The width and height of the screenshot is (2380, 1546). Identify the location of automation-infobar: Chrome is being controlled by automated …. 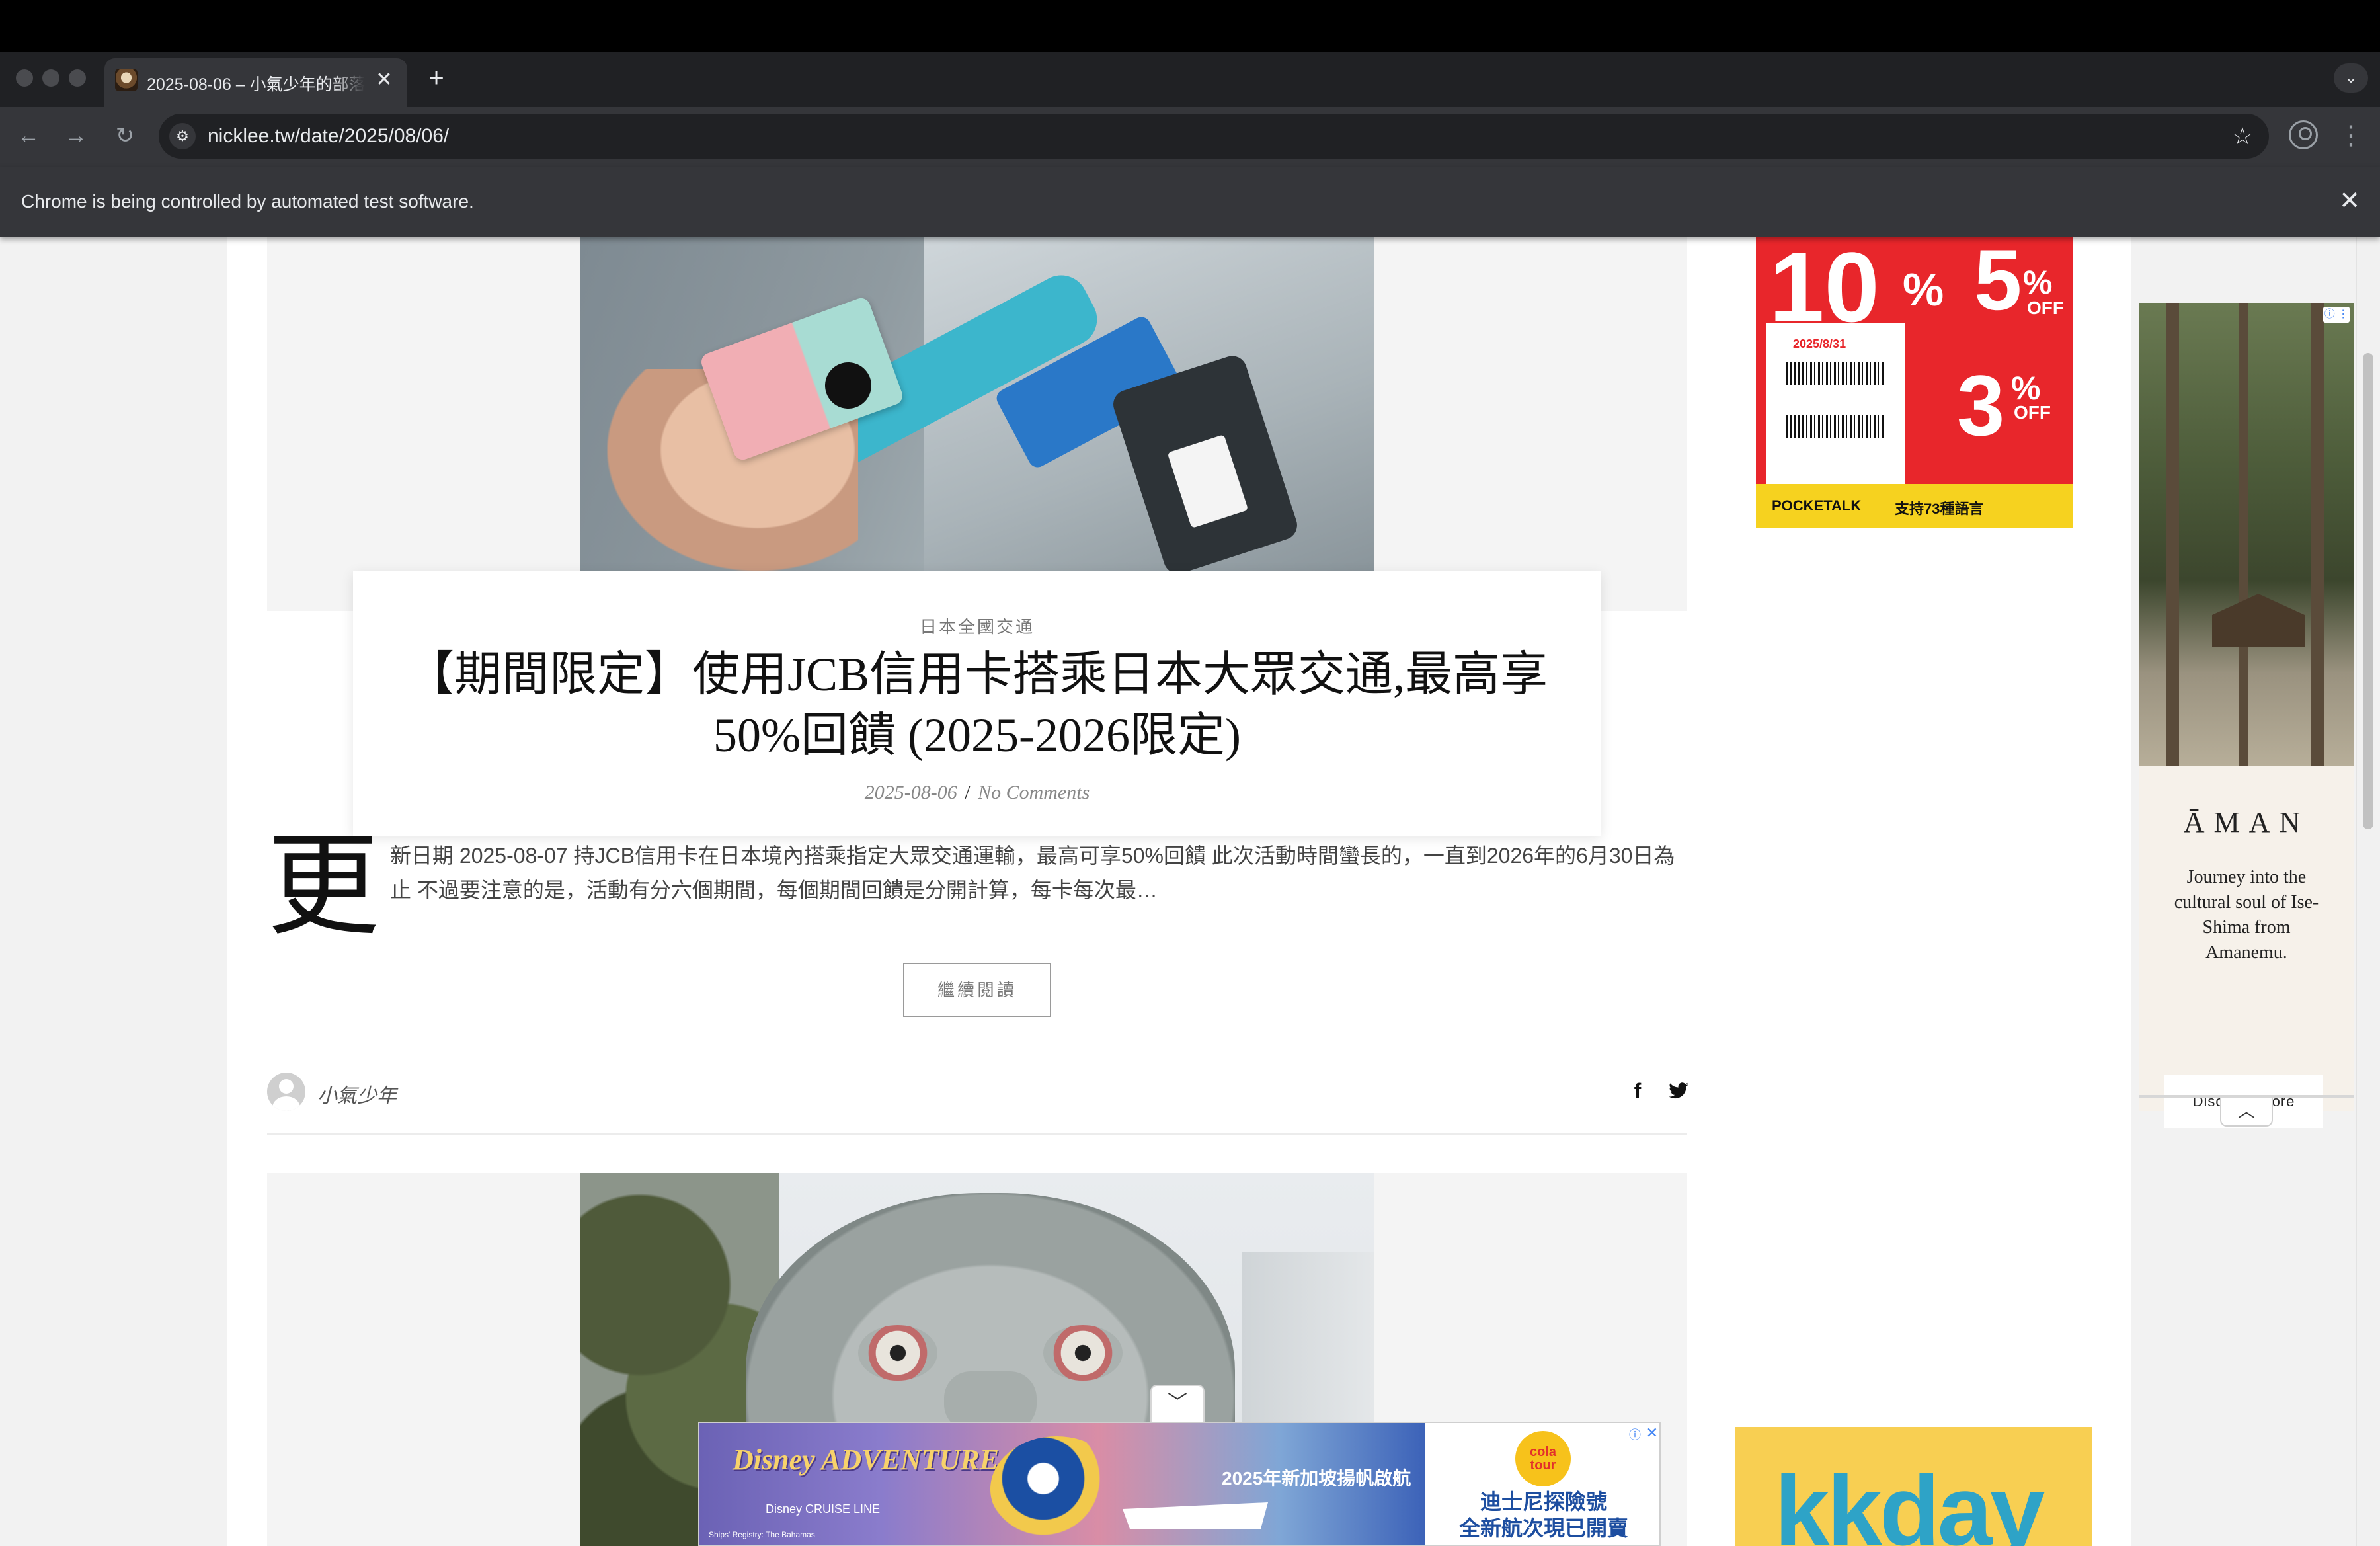
(1190, 202).